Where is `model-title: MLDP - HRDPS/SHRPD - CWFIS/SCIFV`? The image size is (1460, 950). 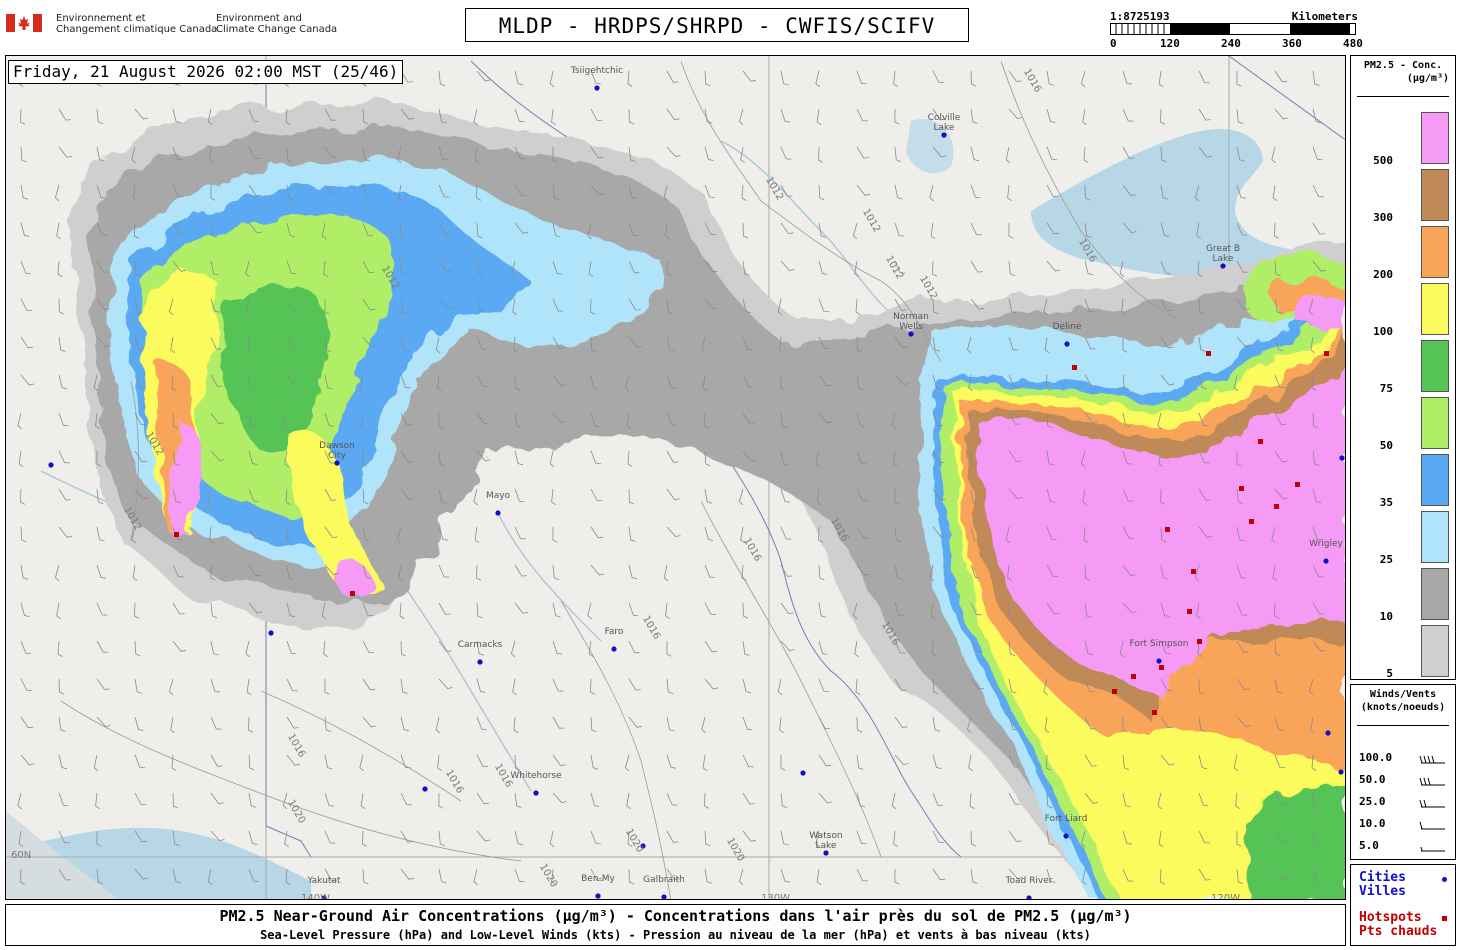
model-title: MLDP - HRDPS/SHRPD - CWFIS/SCIFV is located at coordinates (717, 25).